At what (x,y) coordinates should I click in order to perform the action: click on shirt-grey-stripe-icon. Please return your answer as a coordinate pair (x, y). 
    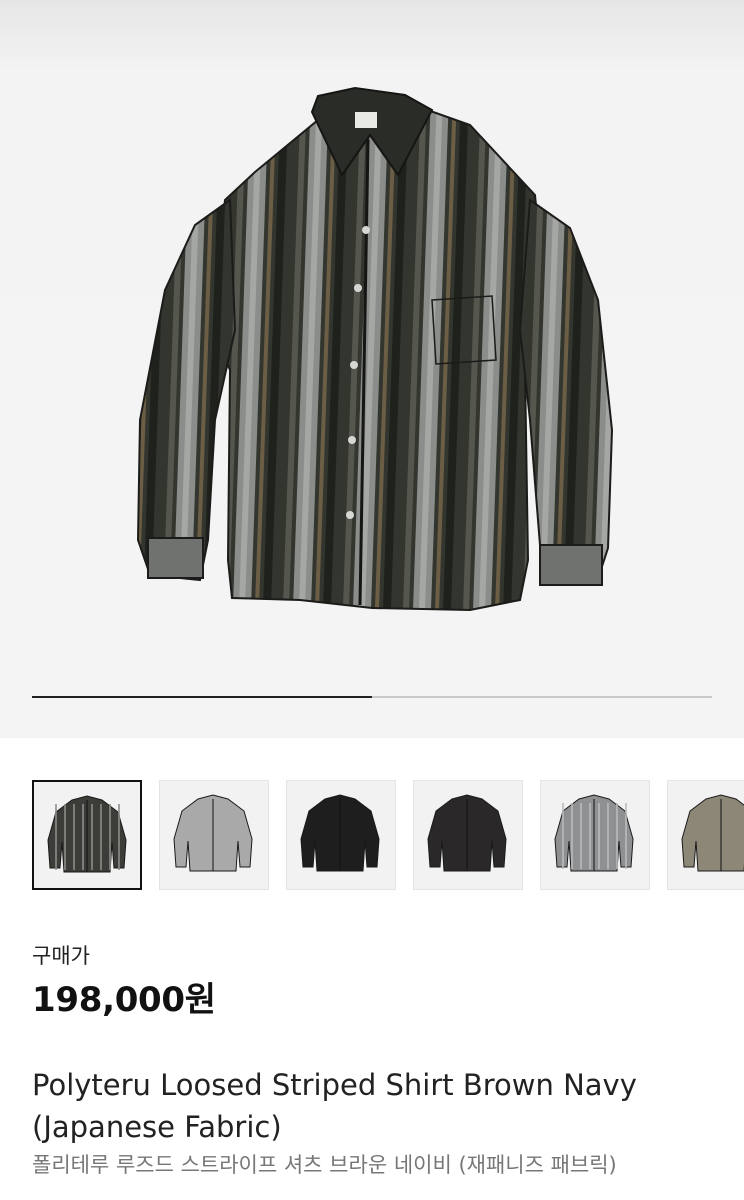
    Looking at the image, I should click on (594, 833).